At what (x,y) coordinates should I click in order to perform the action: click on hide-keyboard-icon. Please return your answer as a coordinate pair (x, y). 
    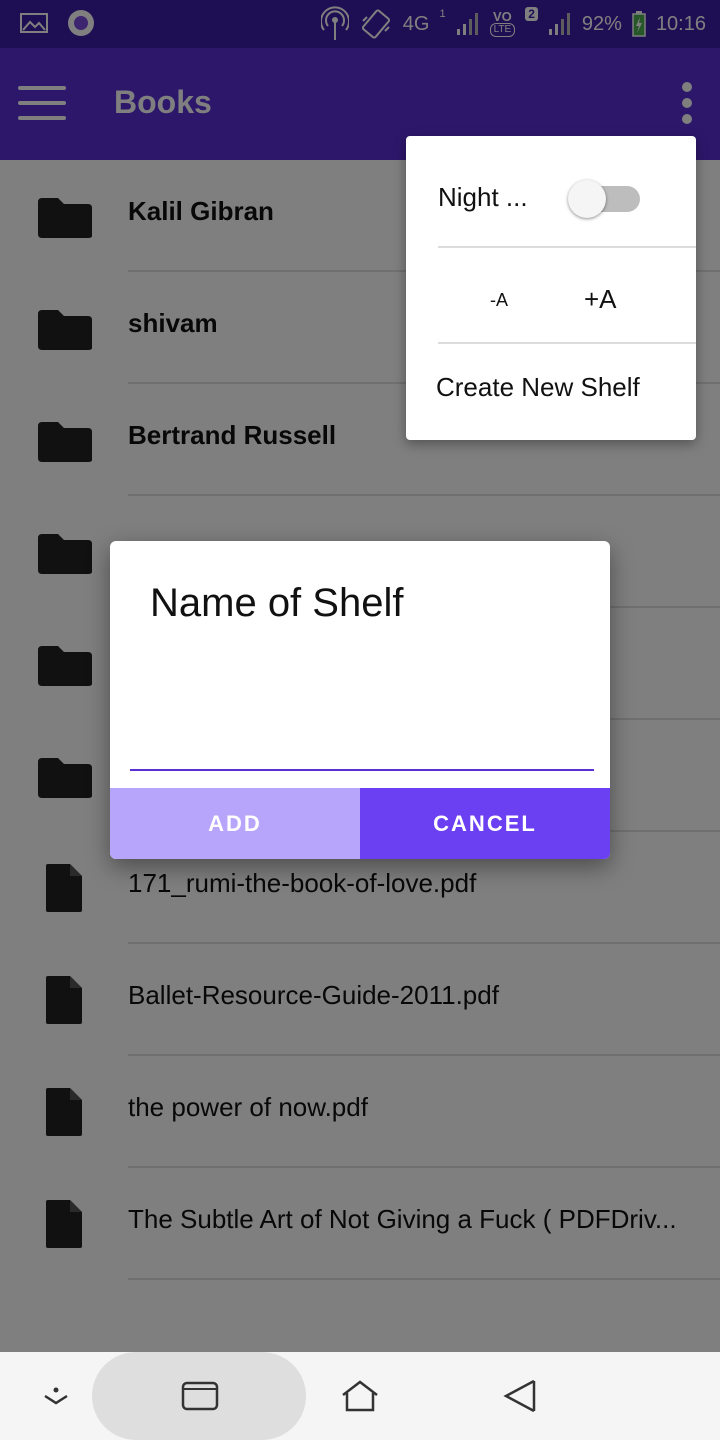
    Looking at the image, I should click on (56, 1396).